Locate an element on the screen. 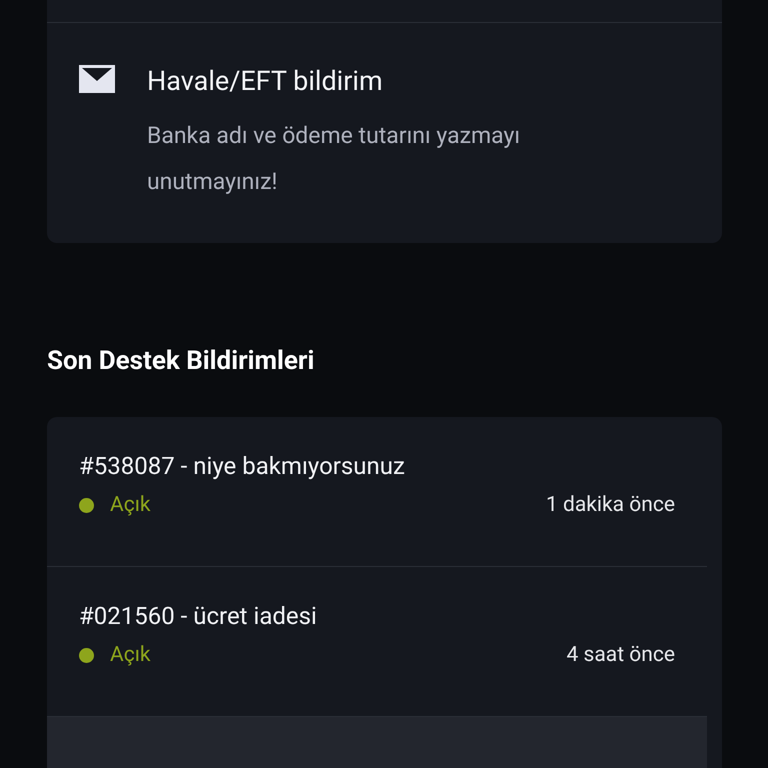 The image size is (768, 768). ticket-time: 1 dakika önce is located at coordinates (610, 505).